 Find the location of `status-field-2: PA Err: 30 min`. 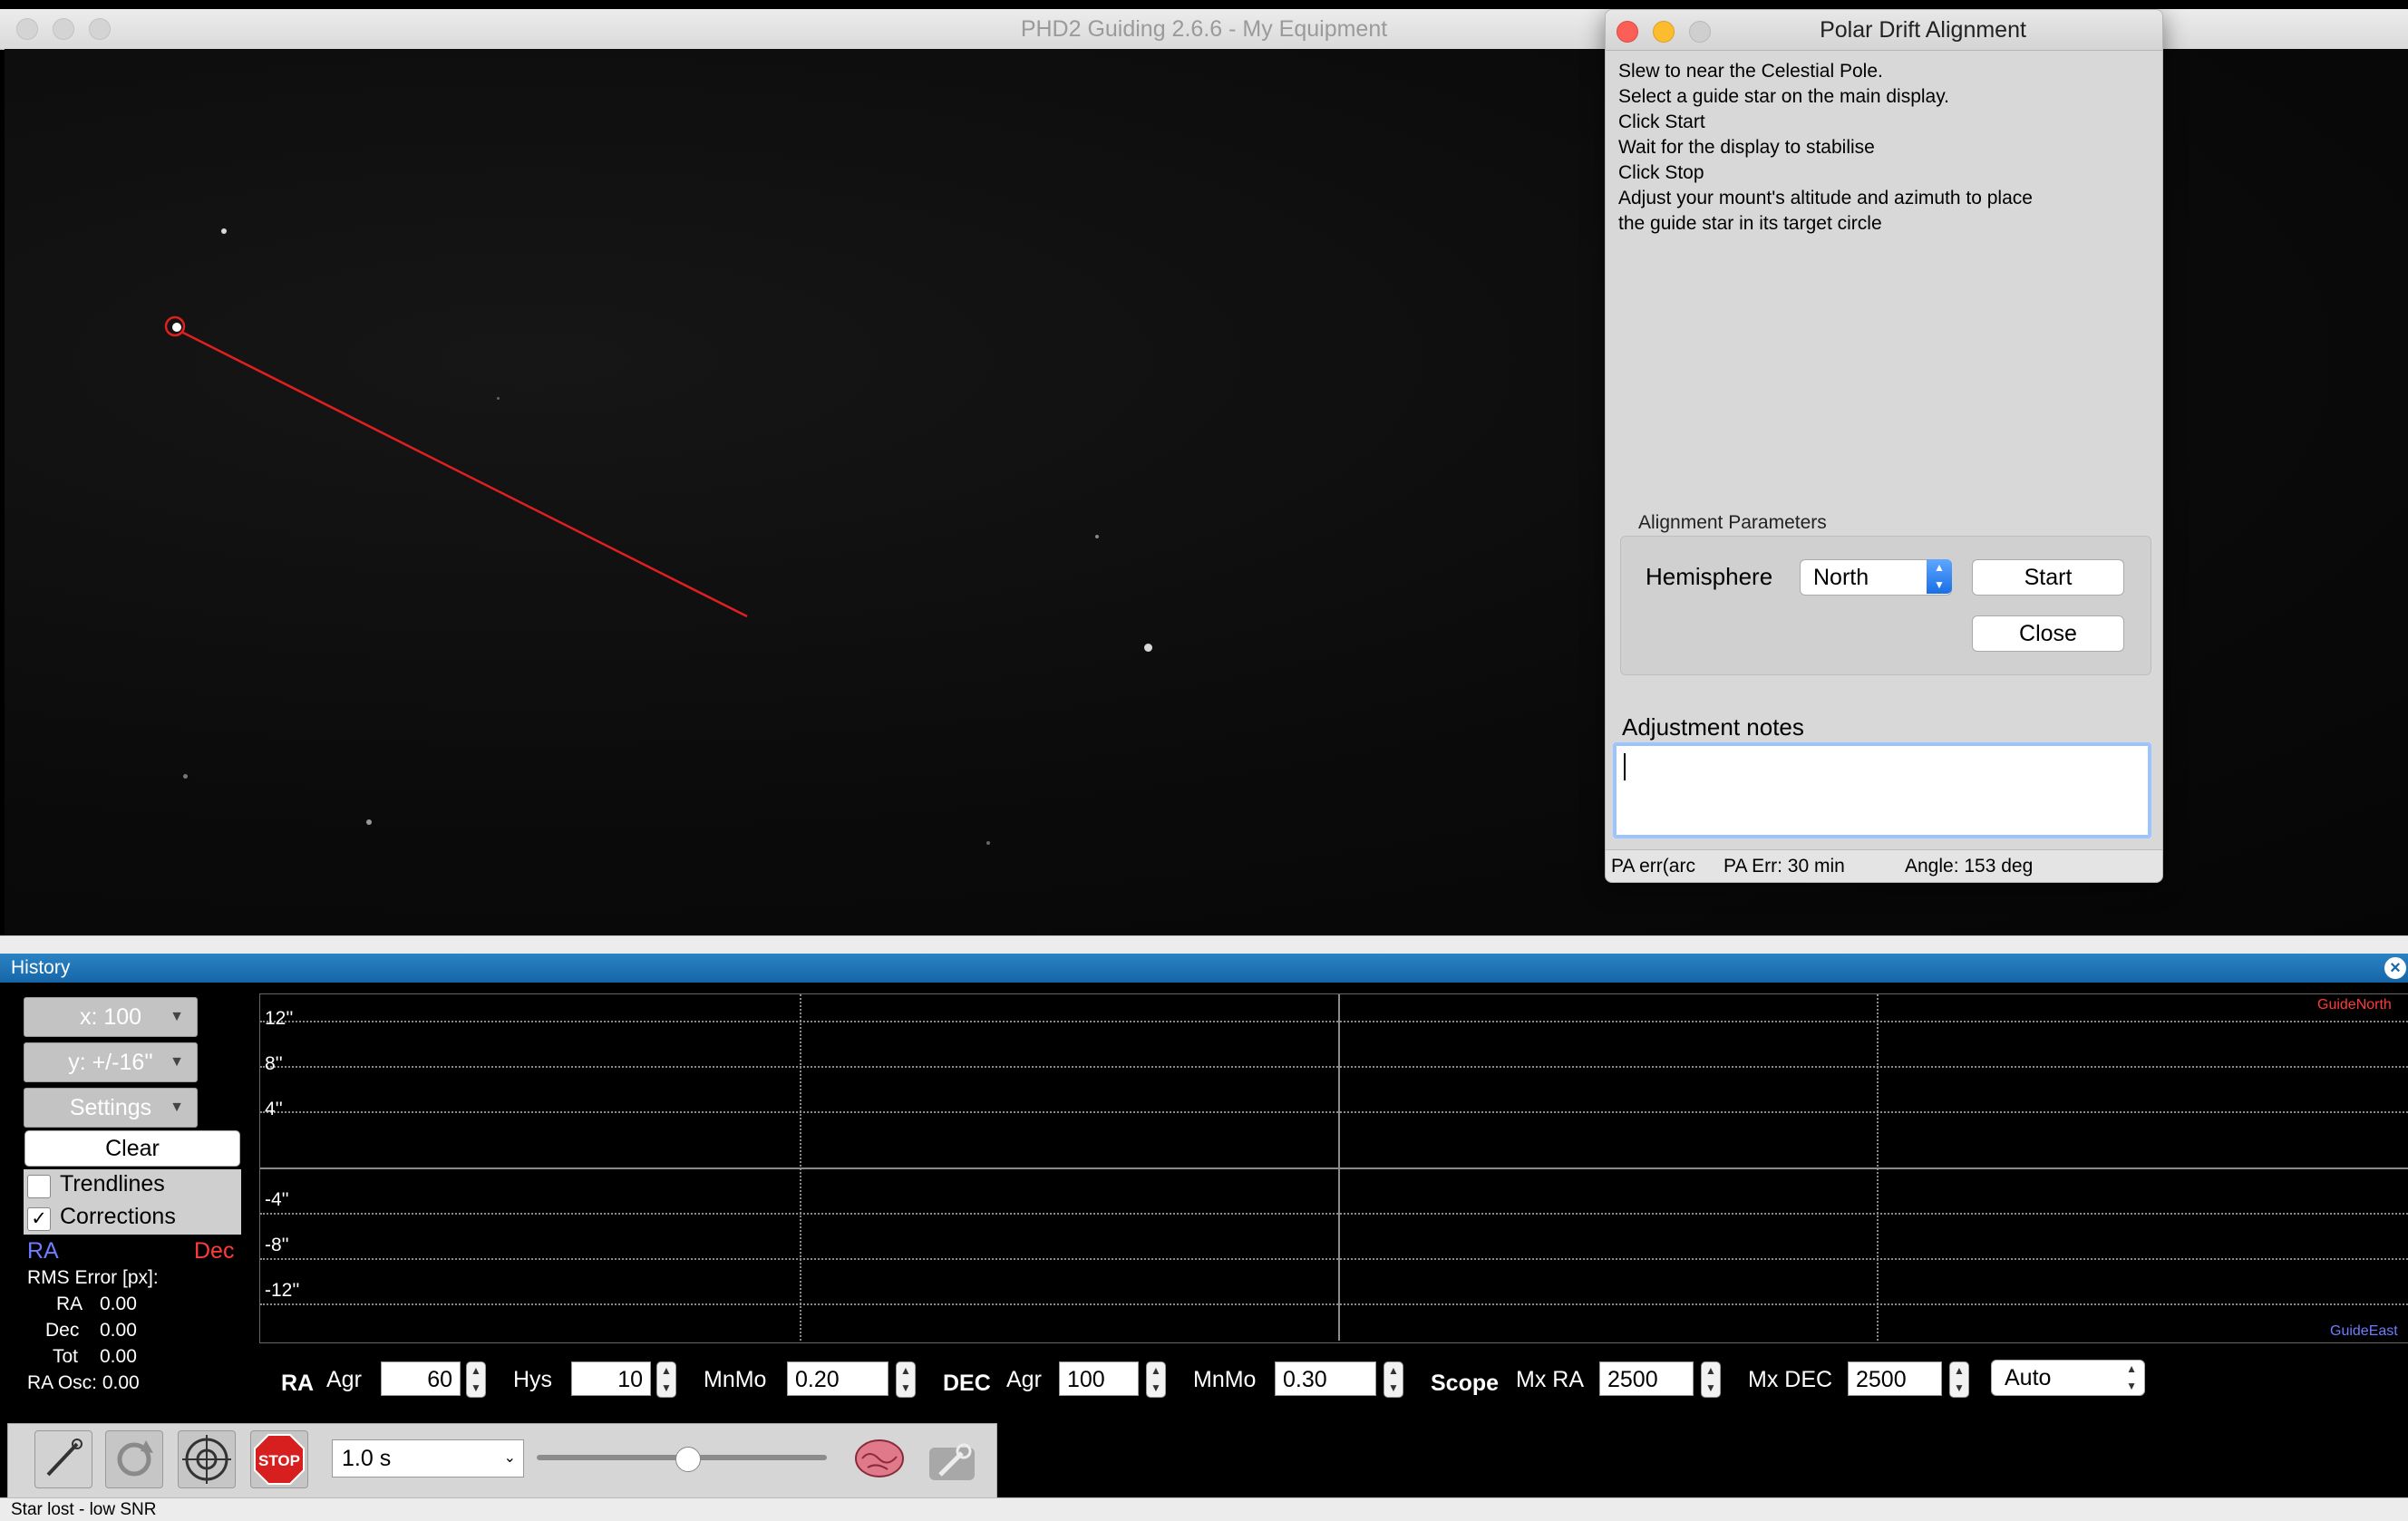

status-field-2: PA Err: 30 min is located at coordinates (1784, 866).